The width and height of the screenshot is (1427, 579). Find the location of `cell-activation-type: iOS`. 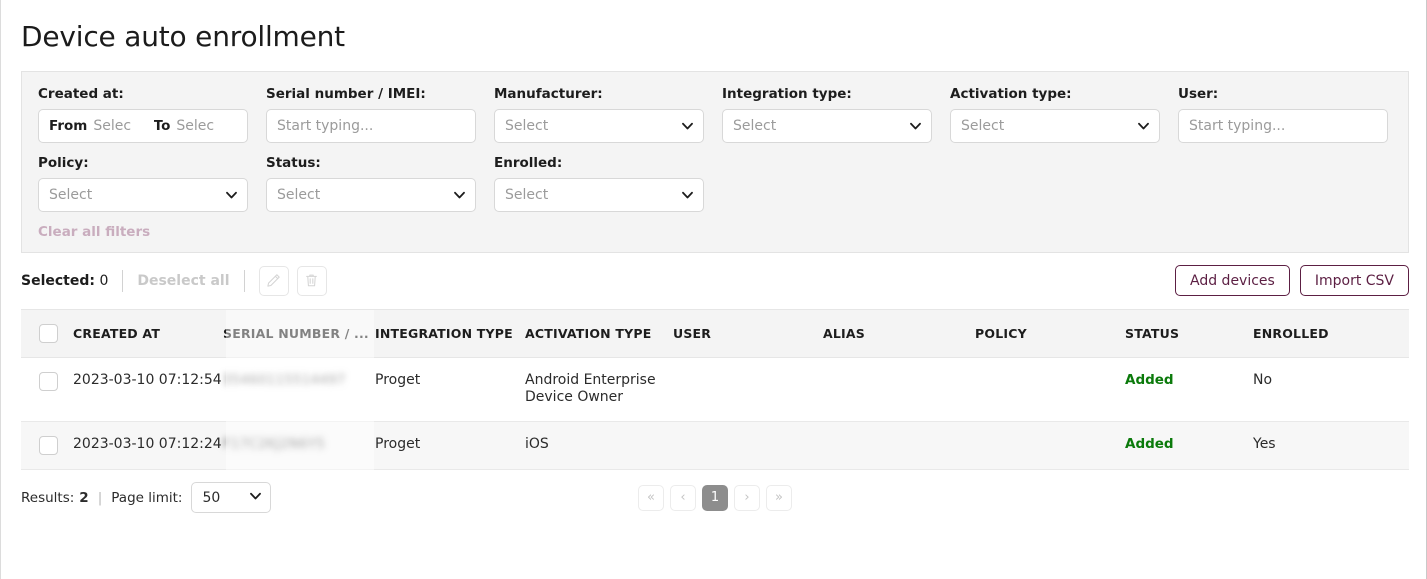

cell-activation-type: iOS is located at coordinates (599, 445).